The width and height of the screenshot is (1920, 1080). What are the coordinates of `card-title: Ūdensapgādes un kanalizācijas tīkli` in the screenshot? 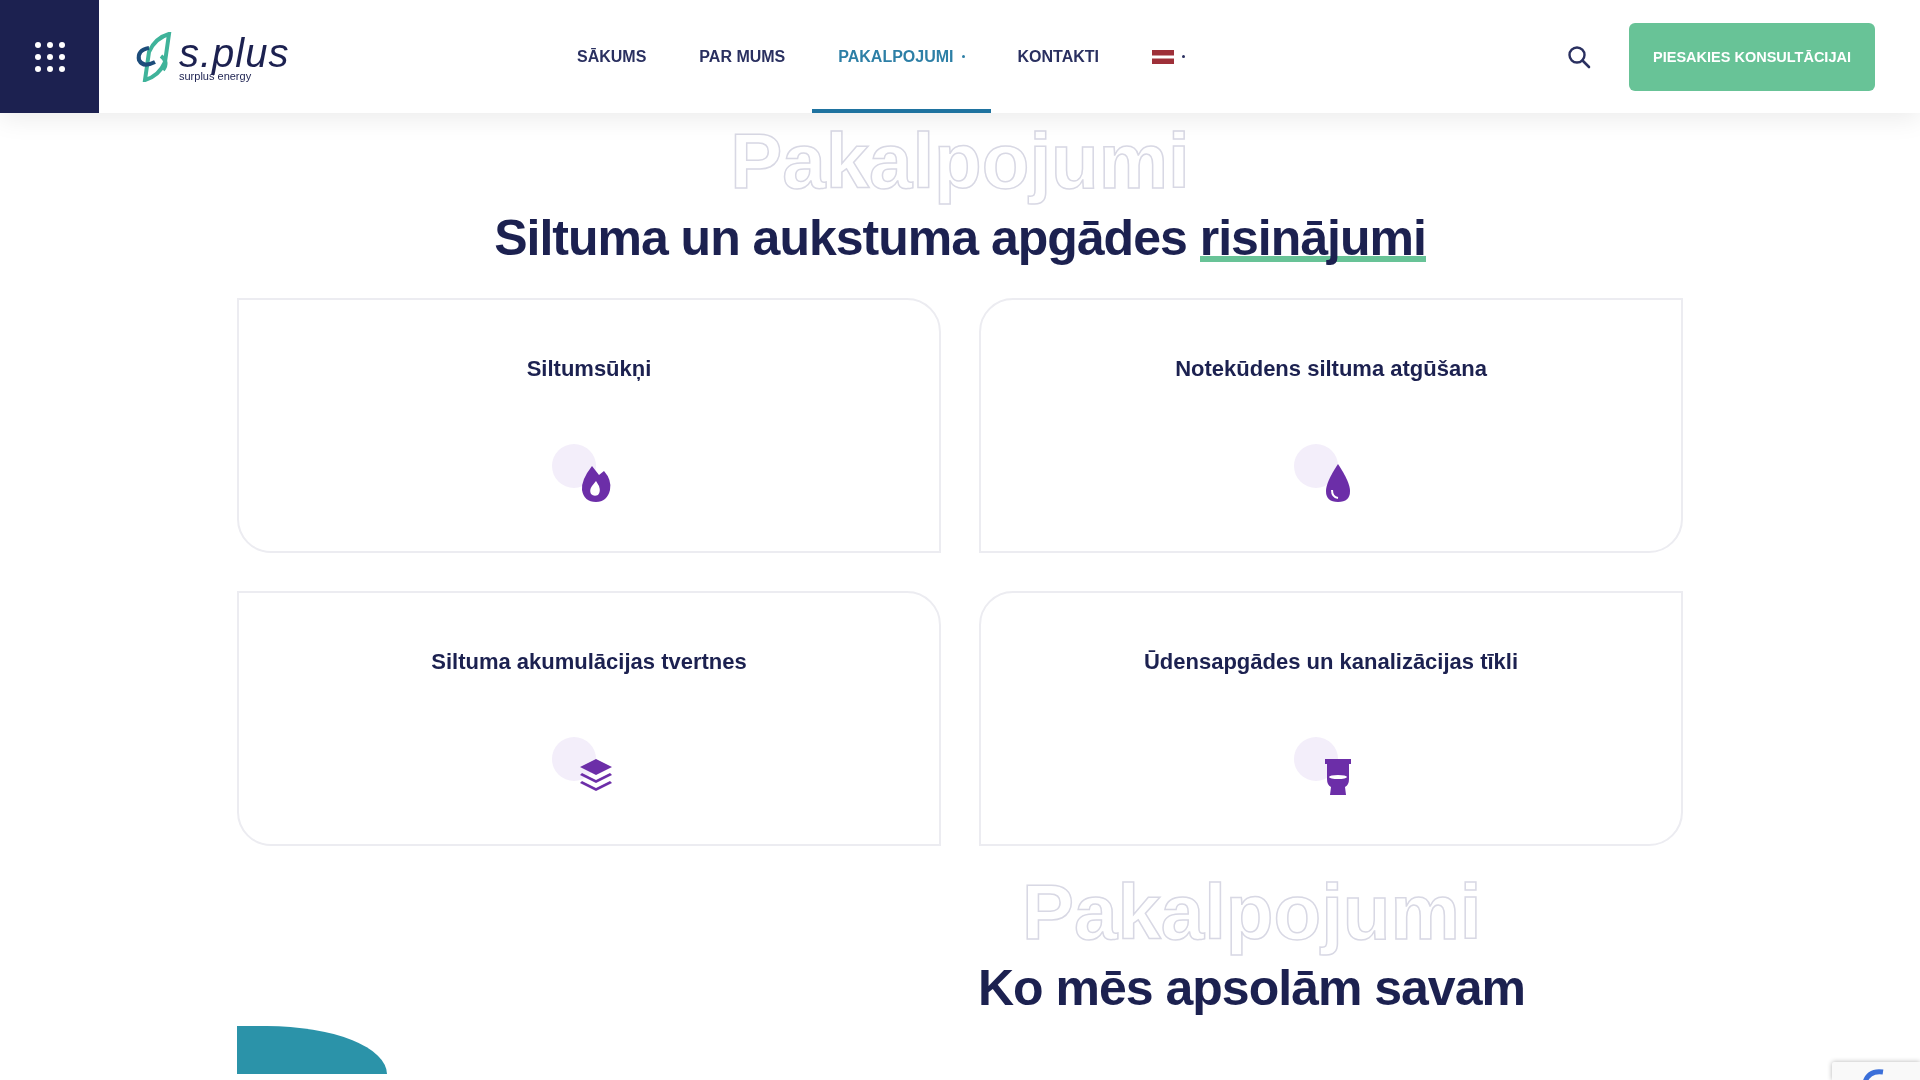 It's located at (1331, 661).